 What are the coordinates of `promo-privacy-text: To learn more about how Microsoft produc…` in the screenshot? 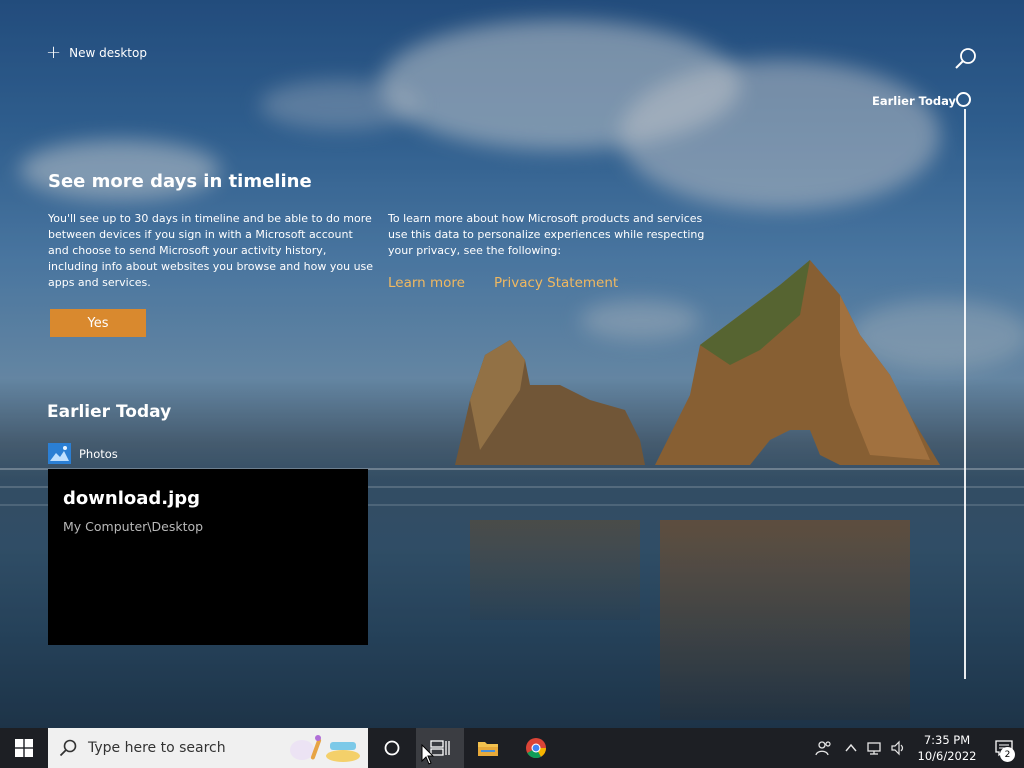 It's located at (546, 234).